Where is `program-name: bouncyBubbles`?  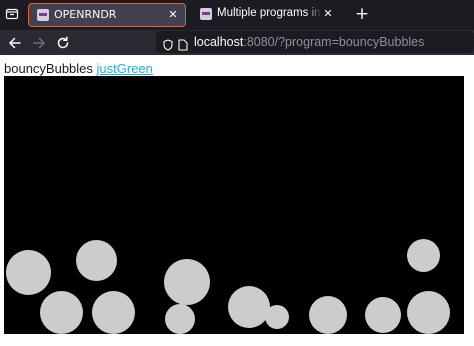 program-name: bouncyBubbles is located at coordinates (48, 68).